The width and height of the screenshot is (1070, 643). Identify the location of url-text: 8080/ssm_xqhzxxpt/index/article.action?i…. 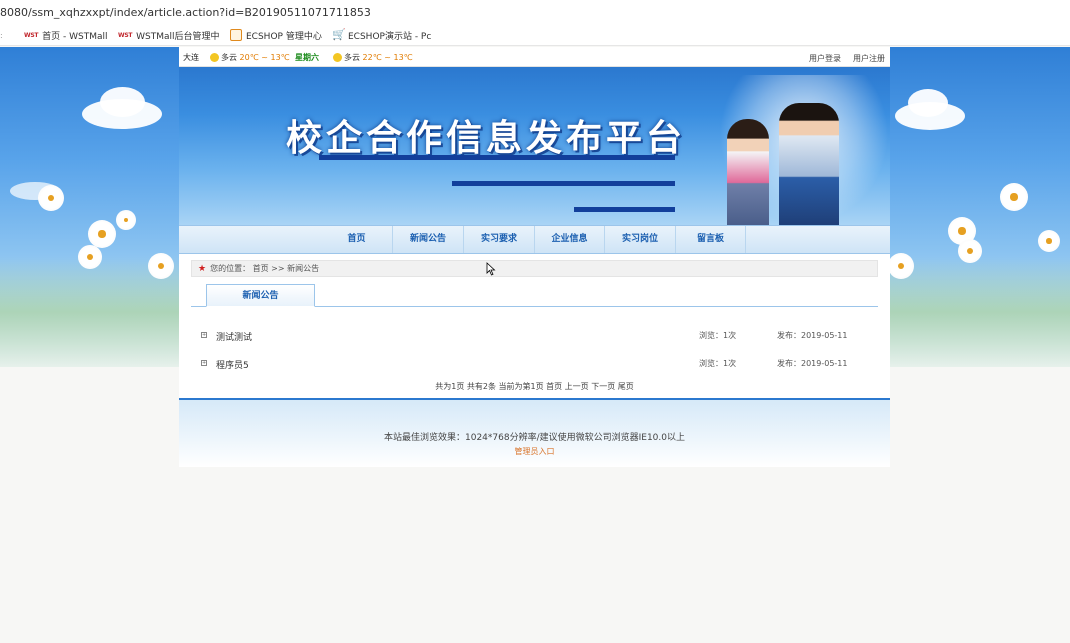
(185, 12).